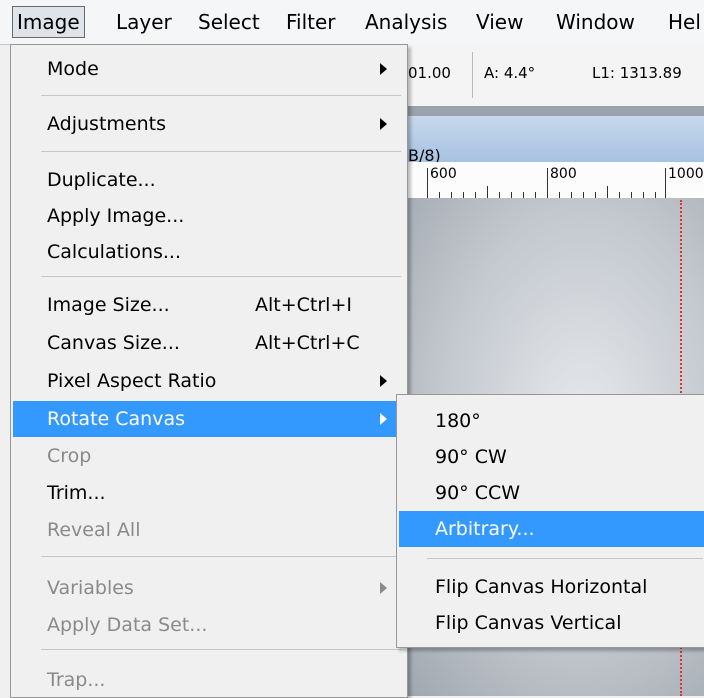 The width and height of the screenshot is (704, 698). Describe the element at coordinates (406, 22) in the screenshot. I see `menu-analysis: Analysis` at that location.